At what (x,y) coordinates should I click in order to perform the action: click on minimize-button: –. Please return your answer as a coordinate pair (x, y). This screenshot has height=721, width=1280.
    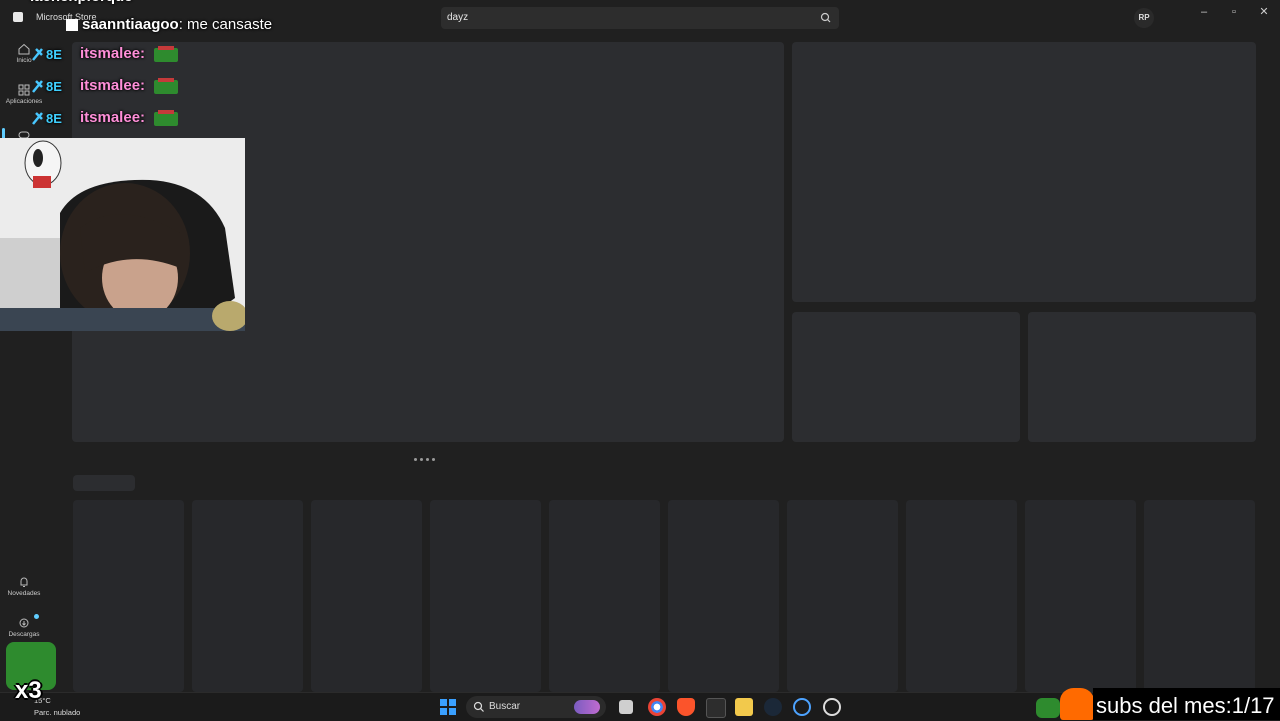
    Looking at the image, I should click on (1204, 12).